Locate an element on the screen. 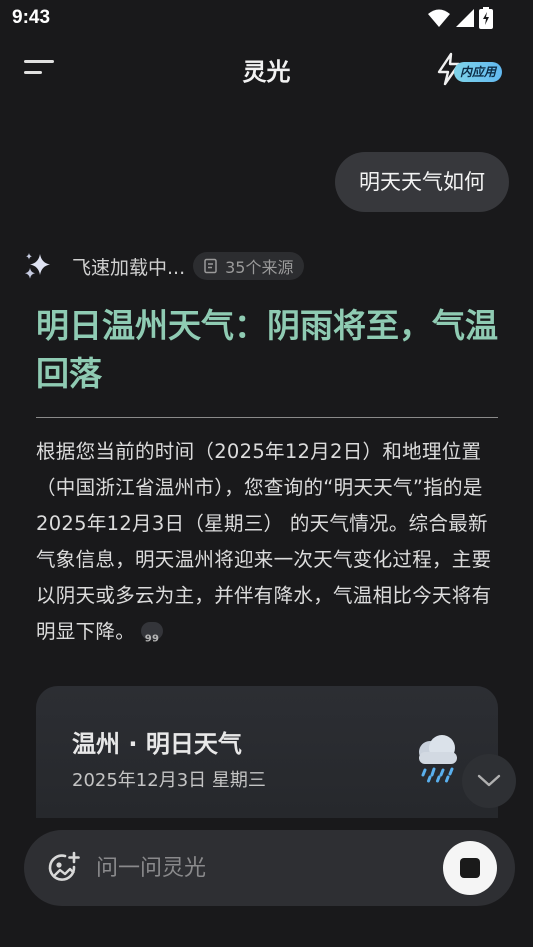 The image size is (533, 947). stop-button is located at coordinates (470, 868).